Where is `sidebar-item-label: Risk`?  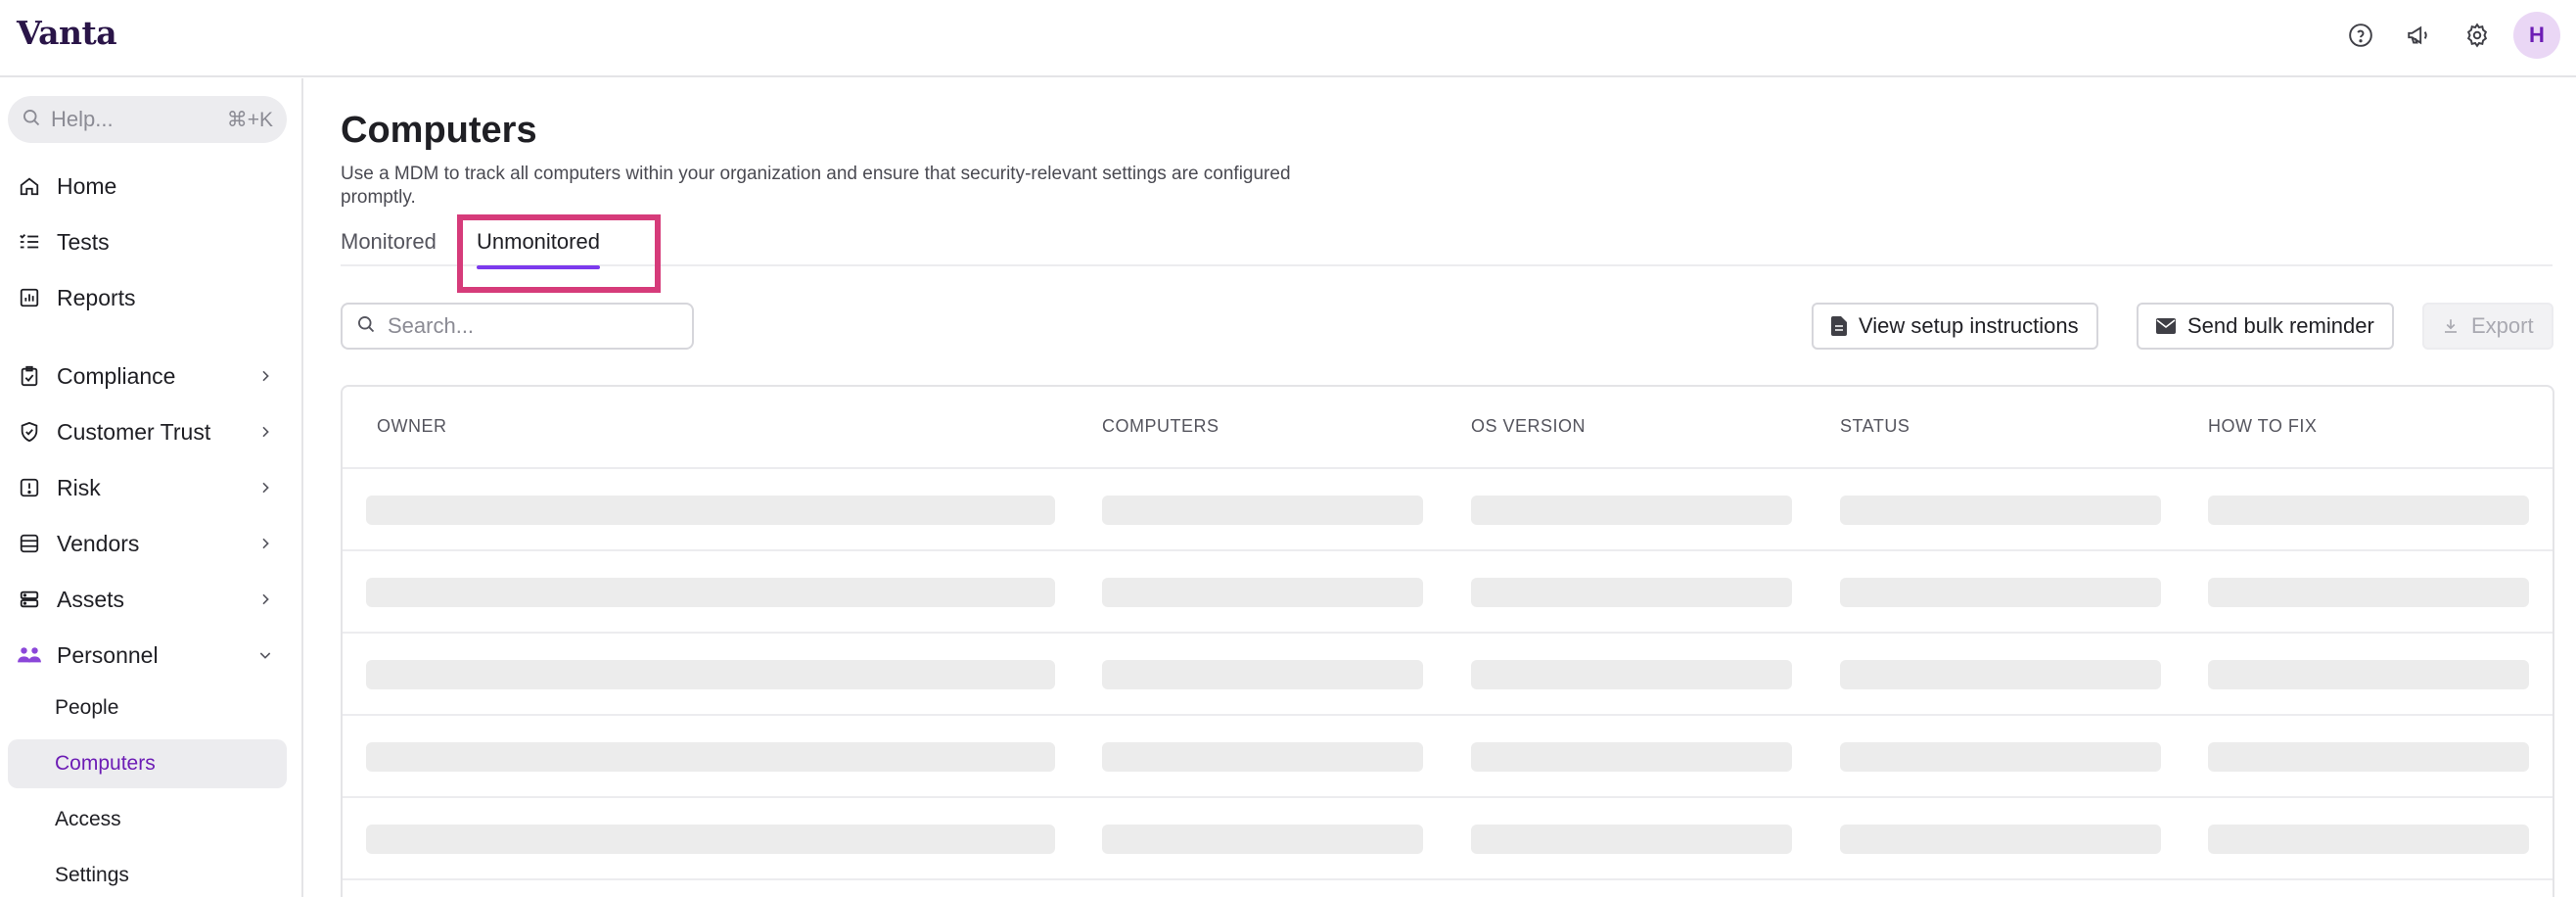
sidebar-item-label: Risk is located at coordinates (79, 487).